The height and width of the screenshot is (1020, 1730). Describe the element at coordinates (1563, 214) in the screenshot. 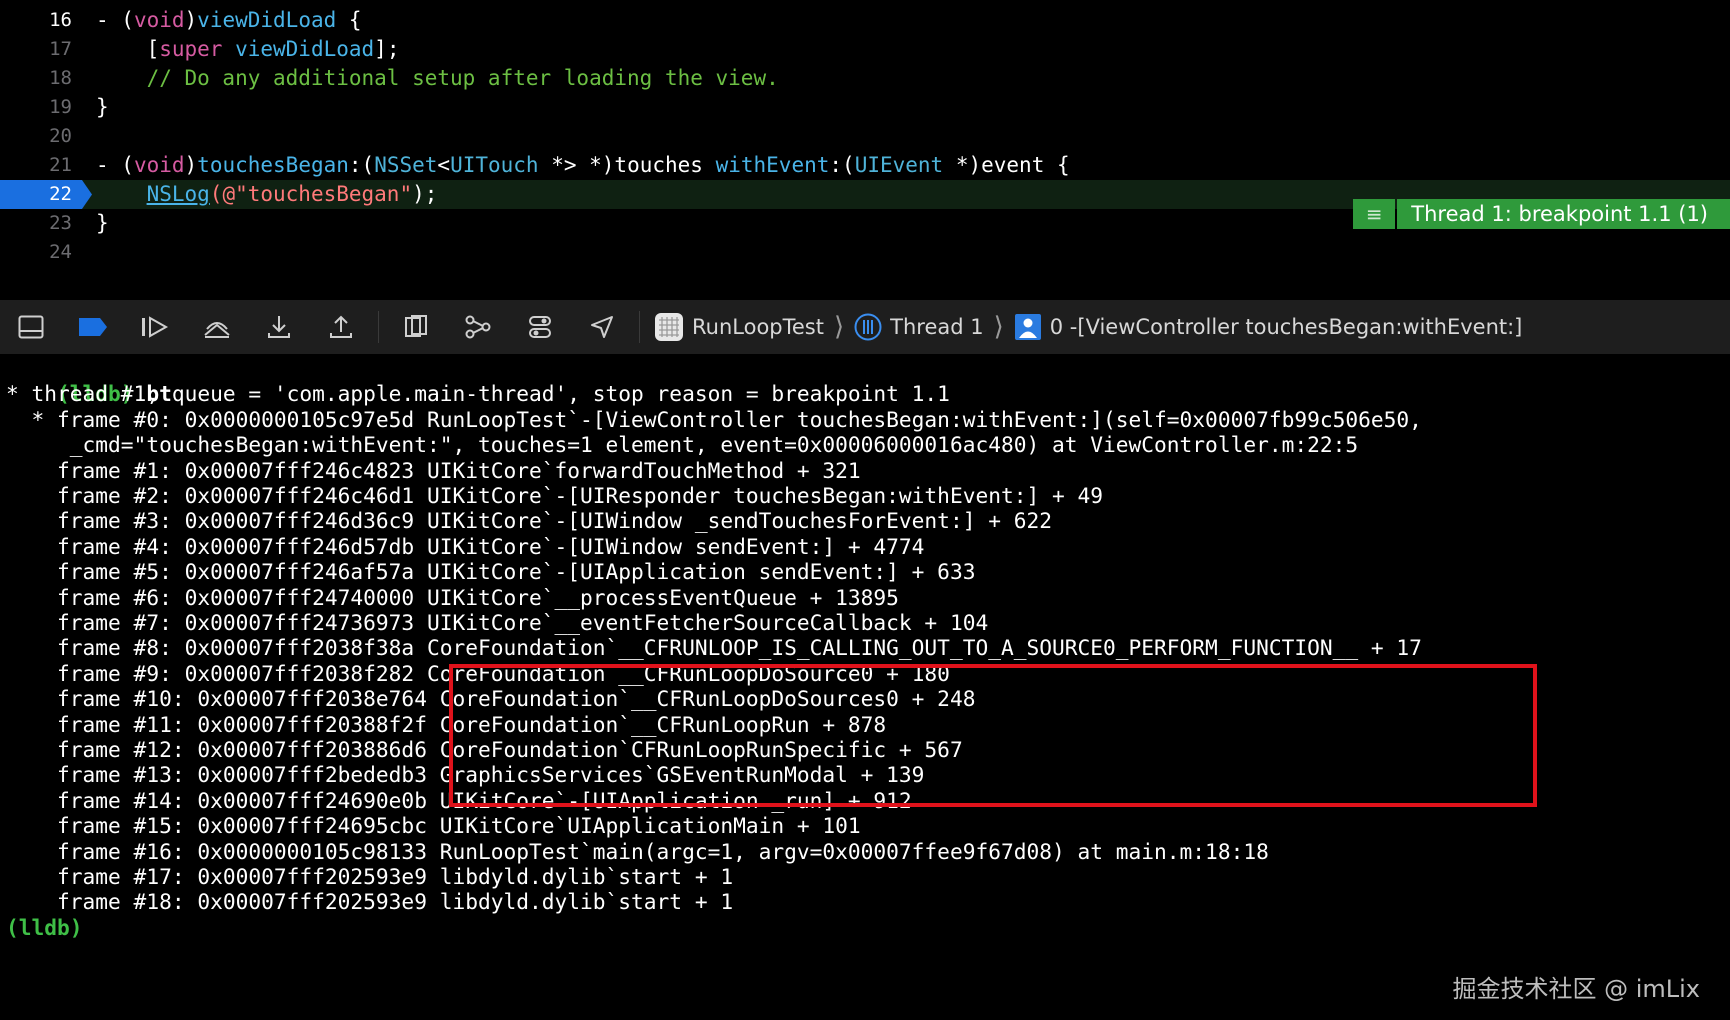

I see `breakpoint-label: Thread 1: breakpoint 1.1 (1)` at that location.